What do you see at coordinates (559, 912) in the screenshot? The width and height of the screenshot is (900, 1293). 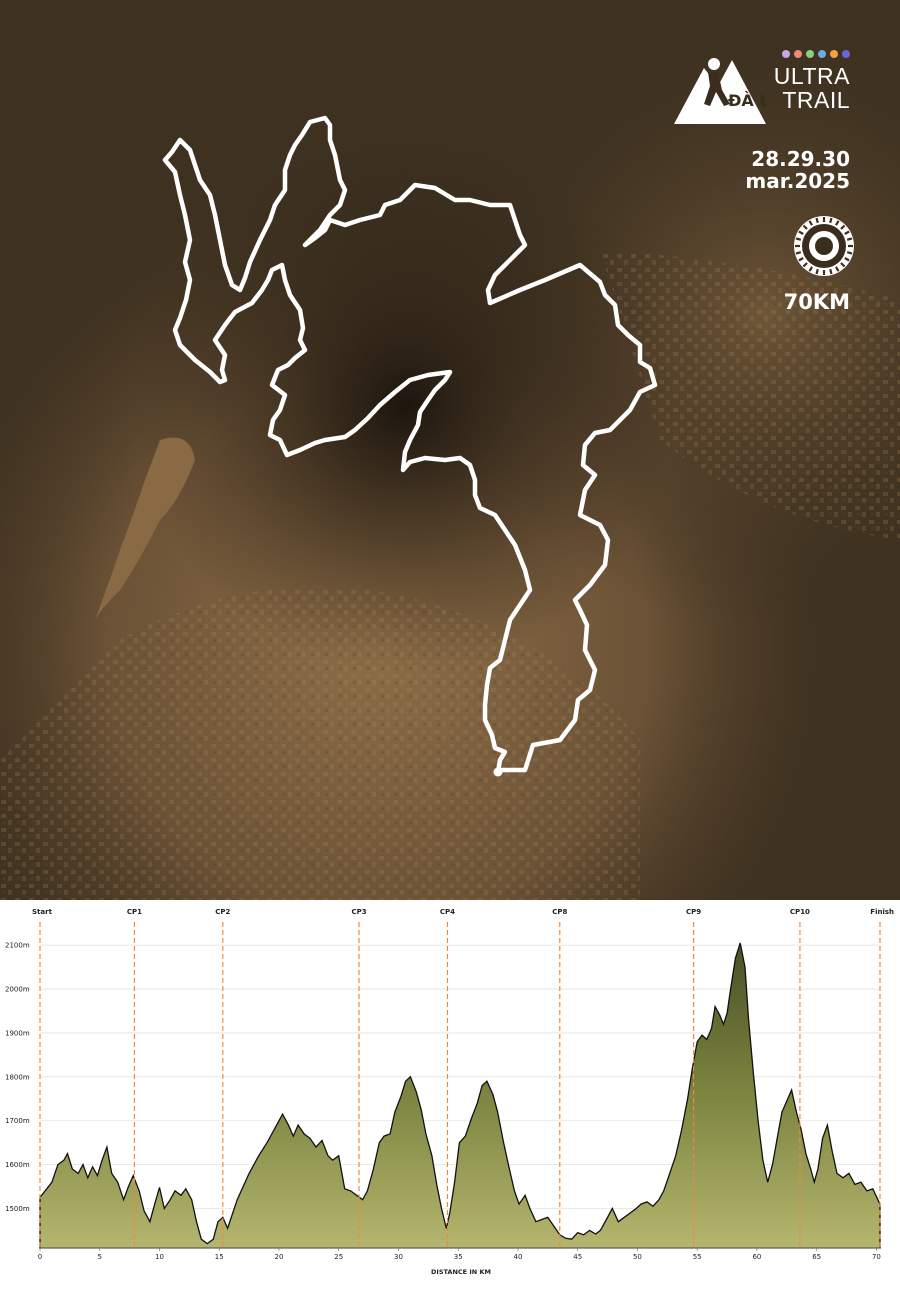 I see `checkpoint-label: CP8` at bounding box center [559, 912].